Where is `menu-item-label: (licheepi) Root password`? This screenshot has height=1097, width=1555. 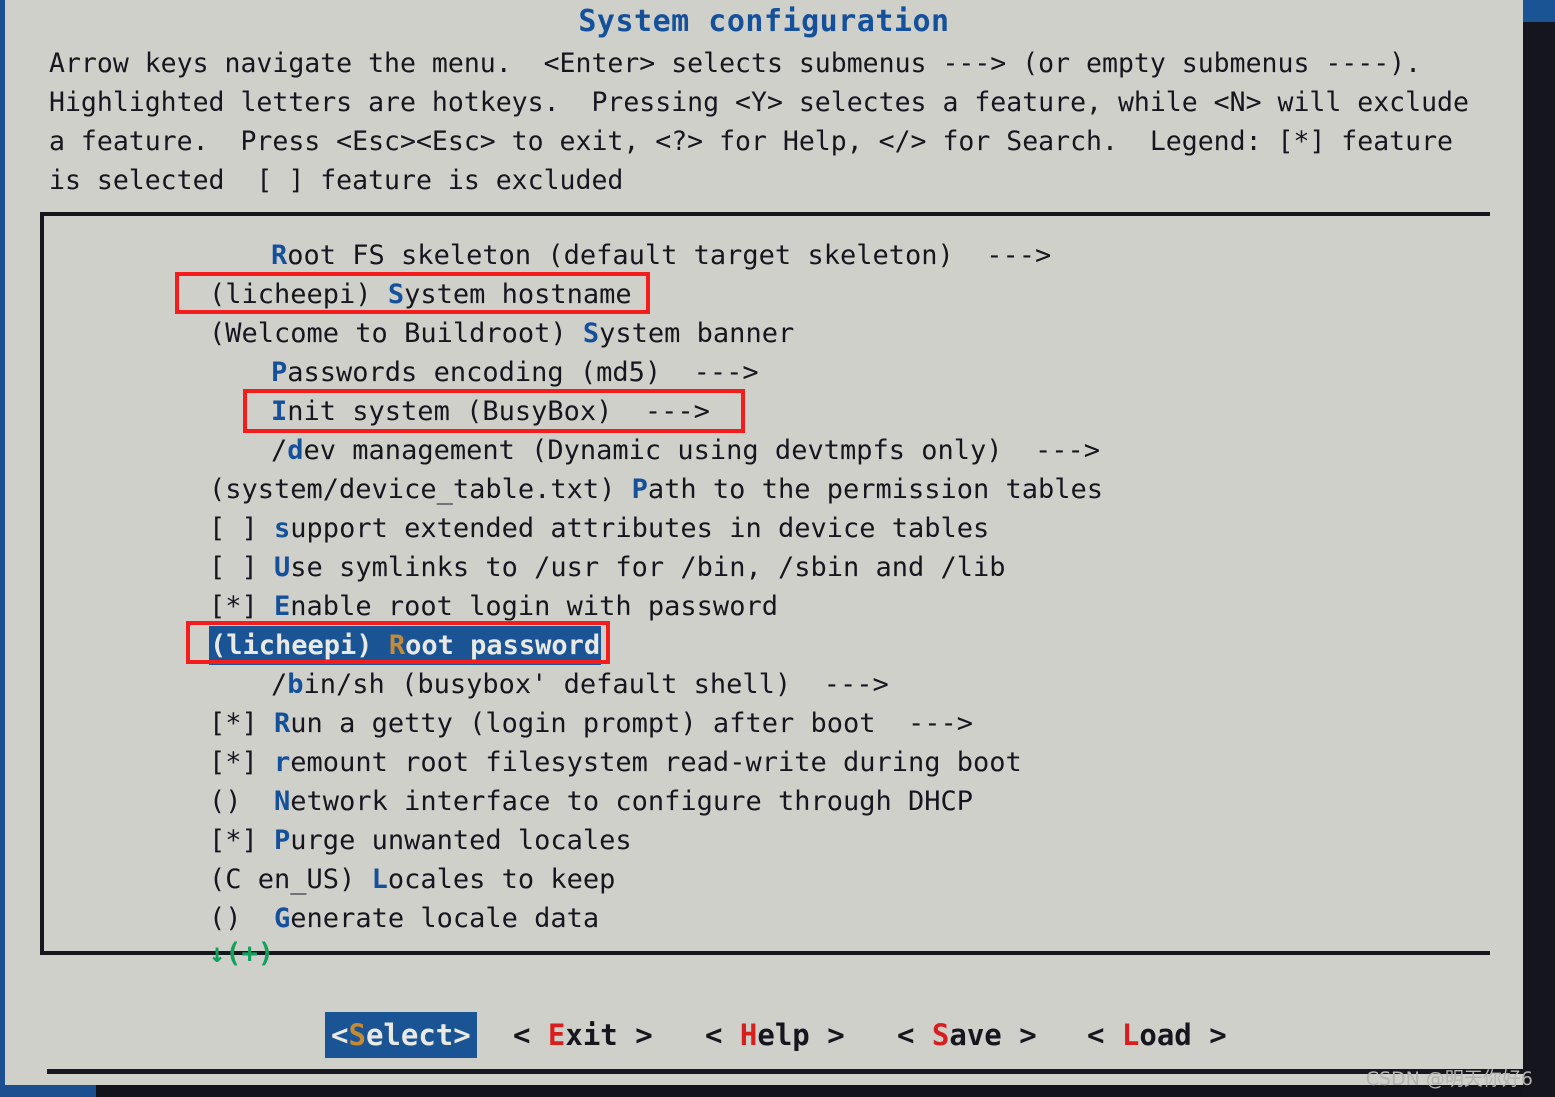 menu-item-label: (licheepi) Root password is located at coordinates (405, 645).